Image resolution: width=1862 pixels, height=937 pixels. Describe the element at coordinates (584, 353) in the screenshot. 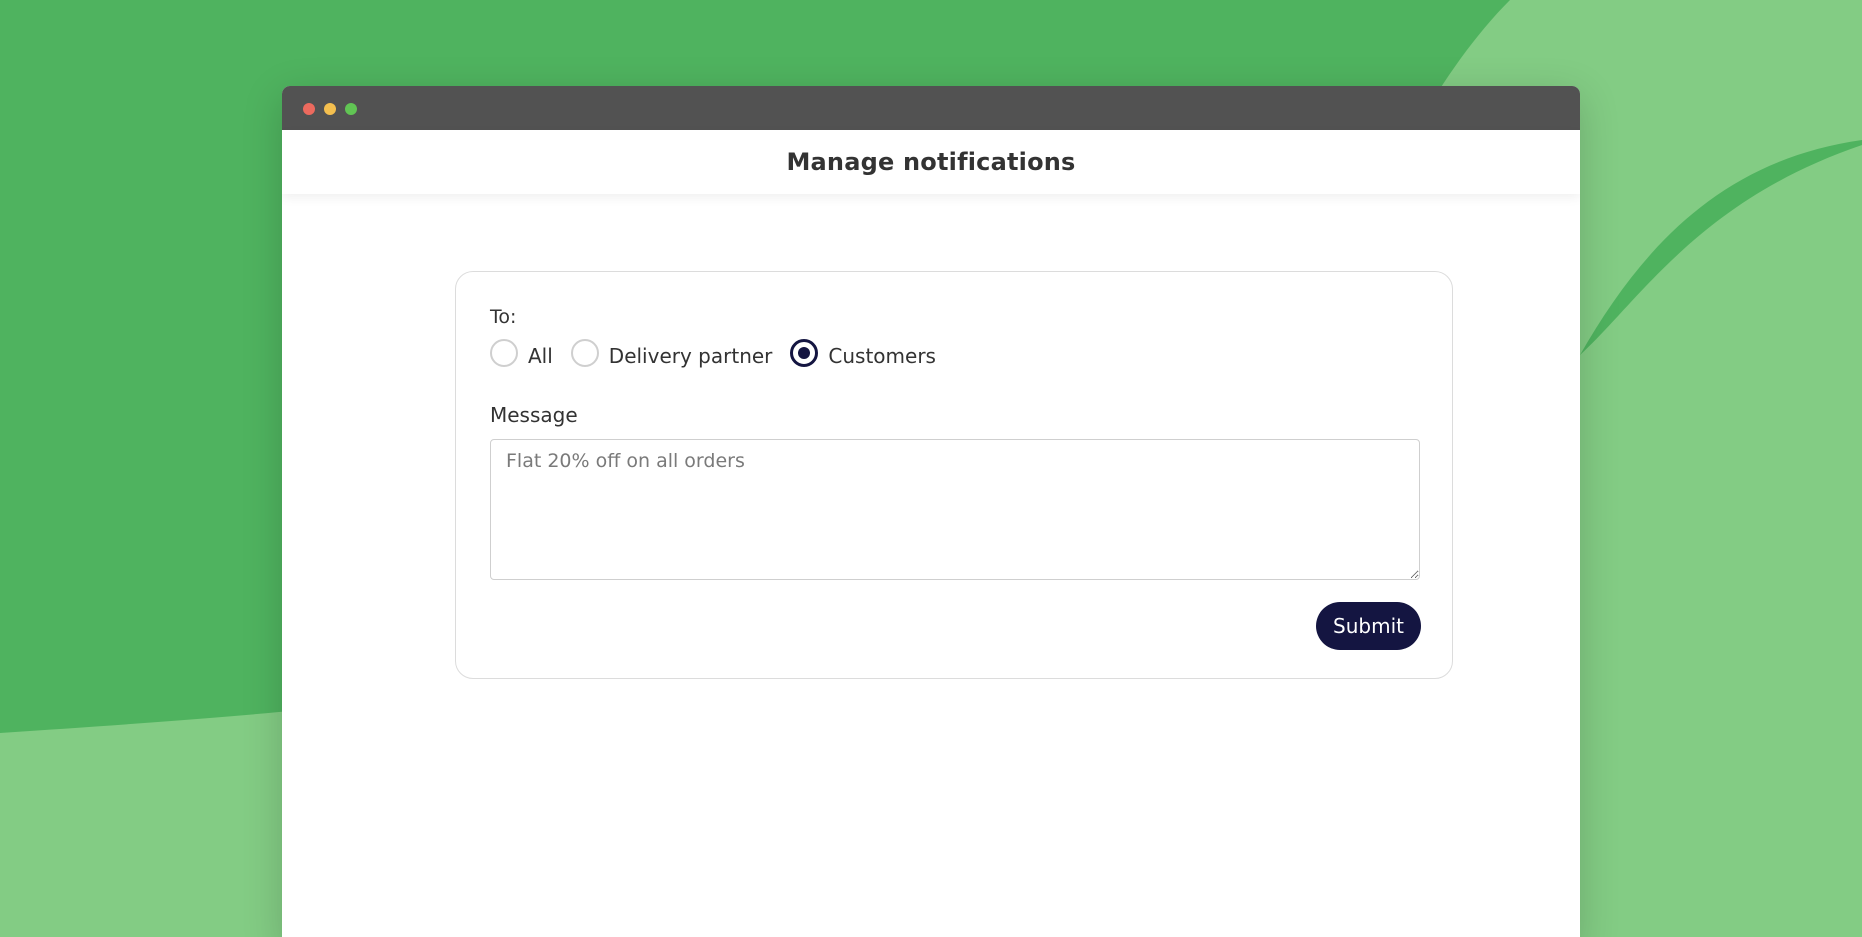

I see `radio-button-delivery-partner` at that location.